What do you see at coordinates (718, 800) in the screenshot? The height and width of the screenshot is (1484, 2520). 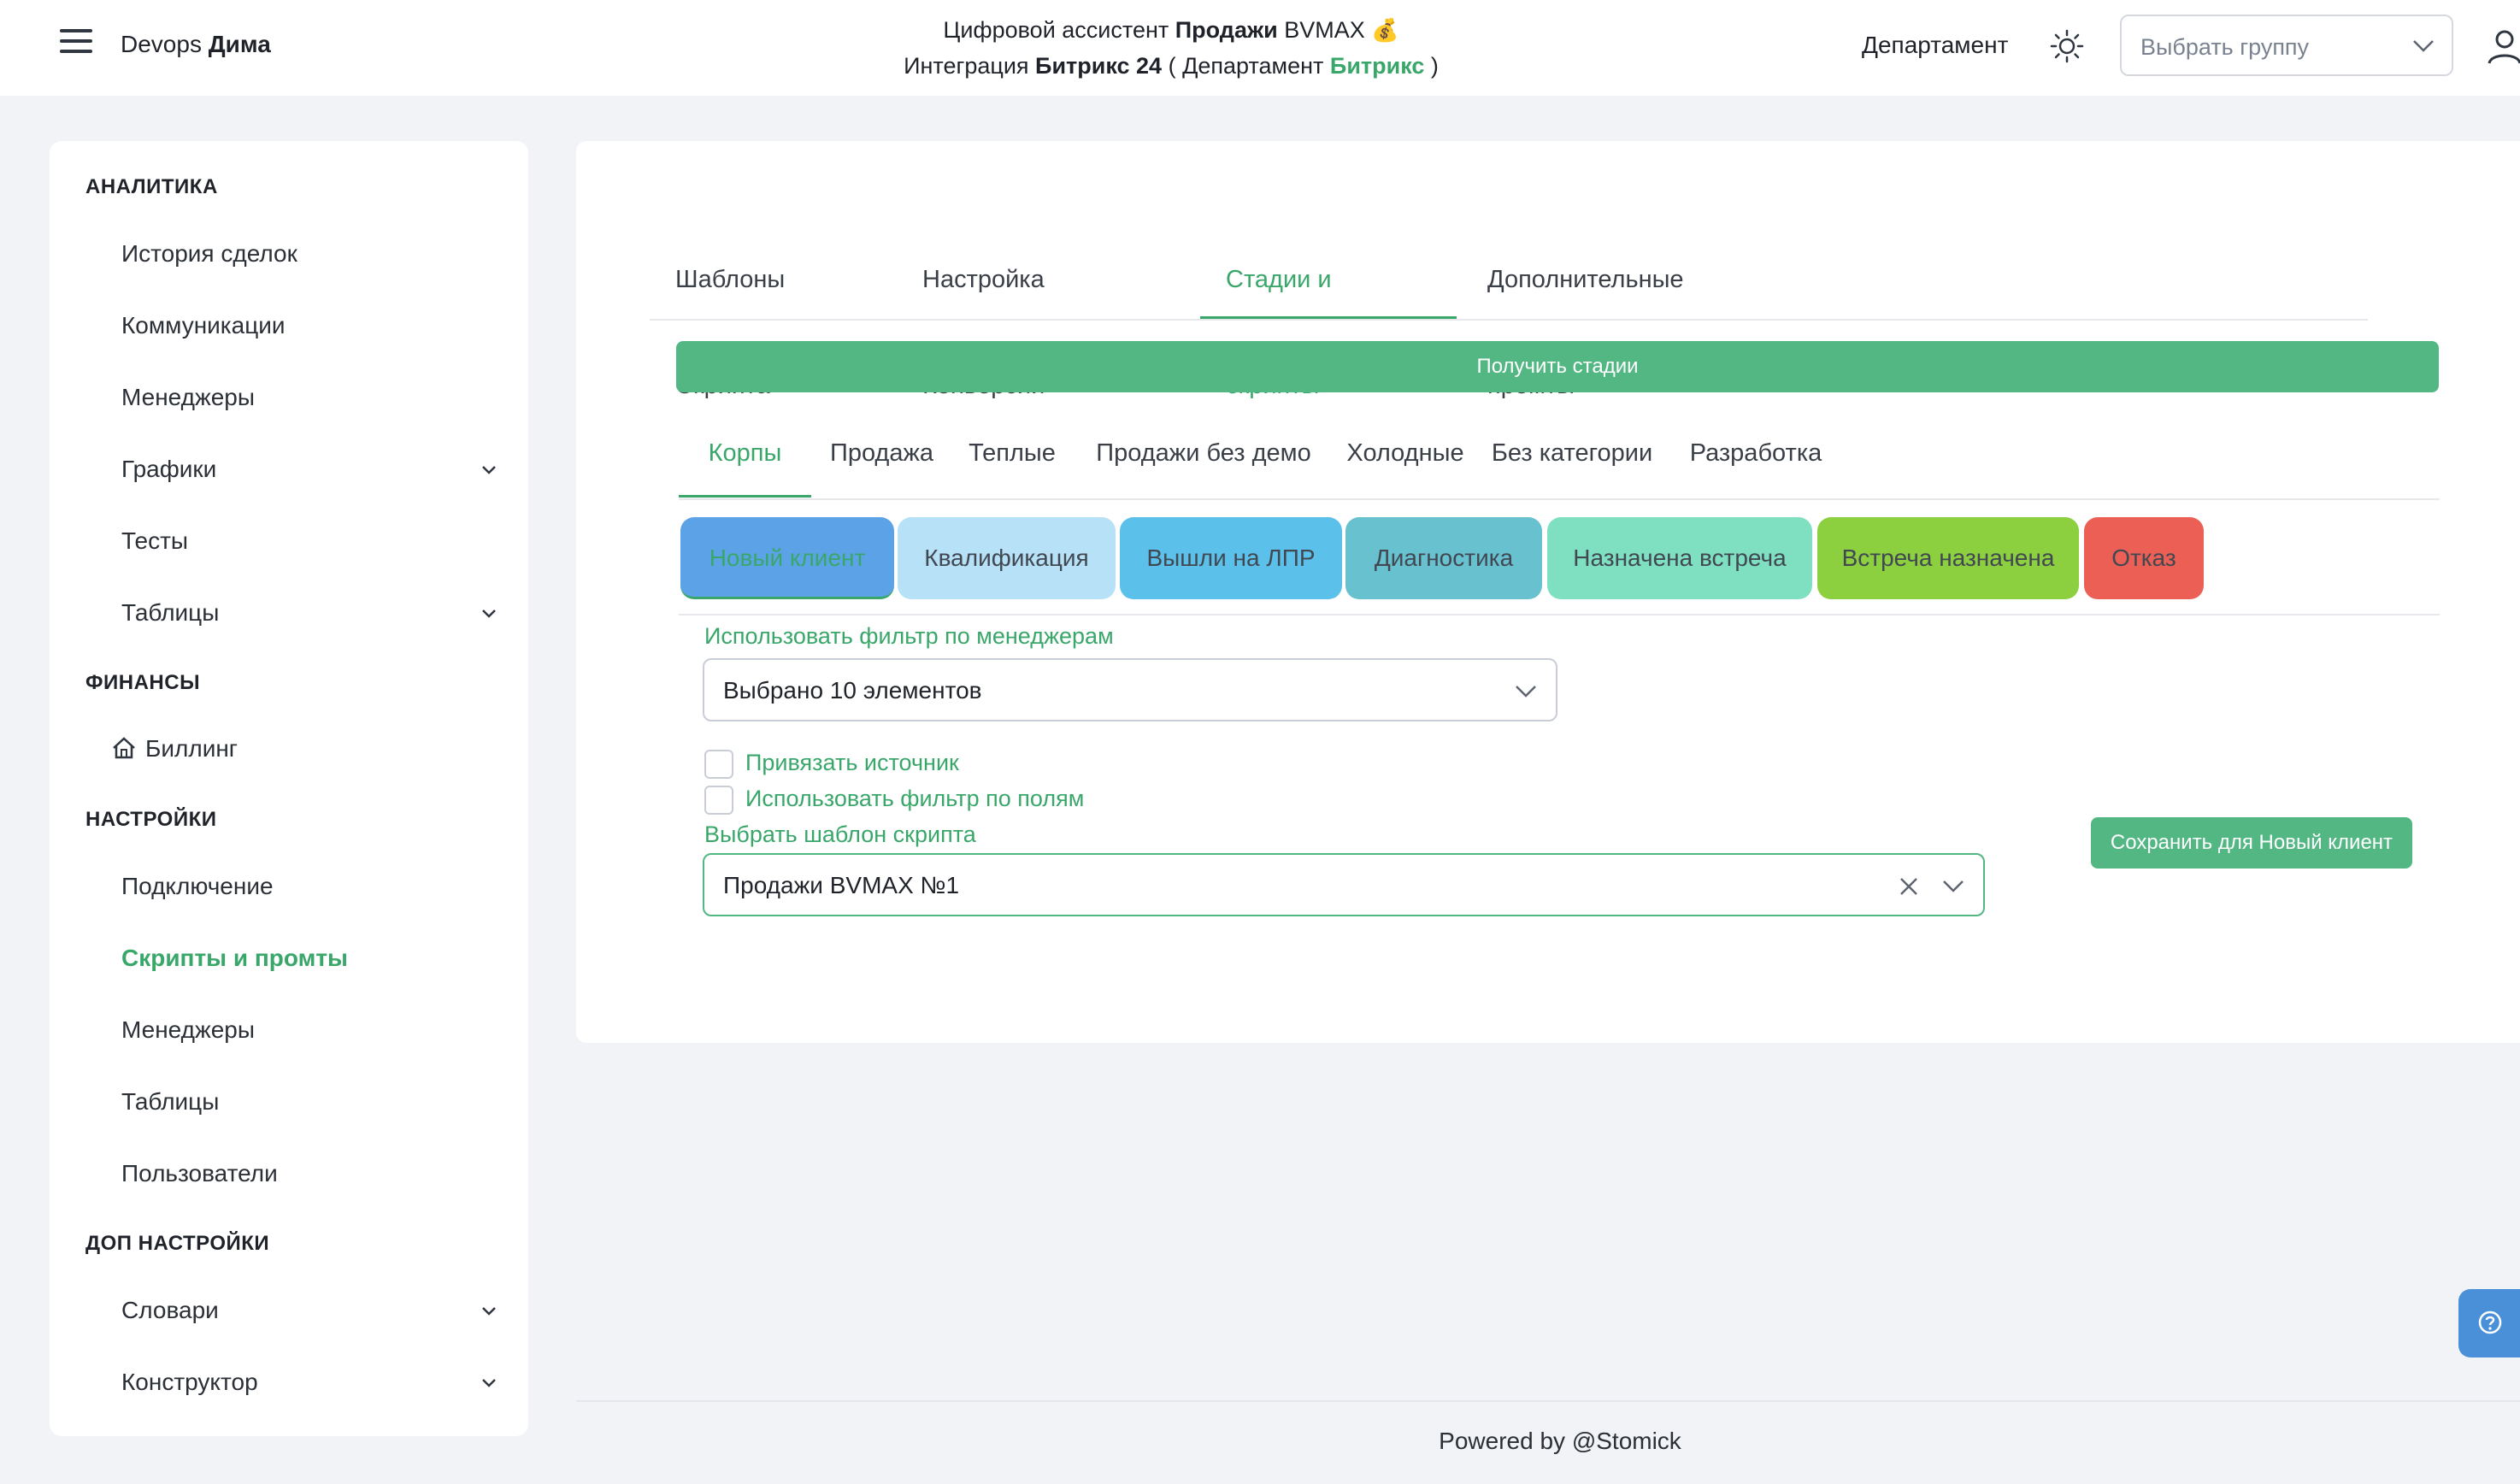 I see `field-filter-checkbox` at bounding box center [718, 800].